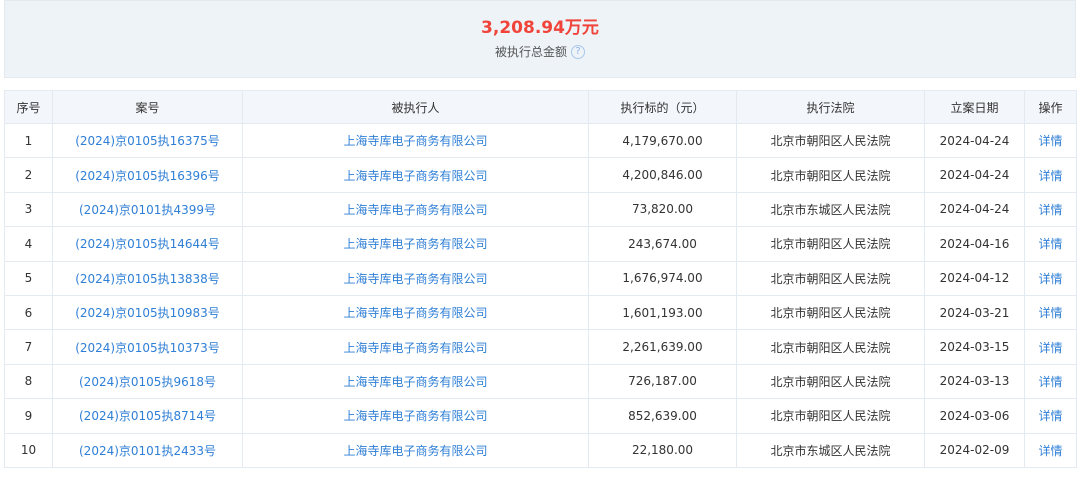 This screenshot has height=477, width=1080. What do you see at coordinates (28, 450) in the screenshot?
I see `row-index: 10` at bounding box center [28, 450].